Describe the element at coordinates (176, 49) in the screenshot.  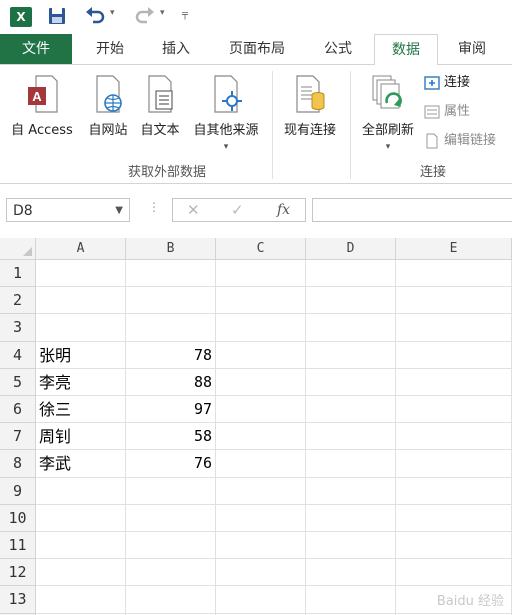
I see `tab-insert: 插入` at that location.